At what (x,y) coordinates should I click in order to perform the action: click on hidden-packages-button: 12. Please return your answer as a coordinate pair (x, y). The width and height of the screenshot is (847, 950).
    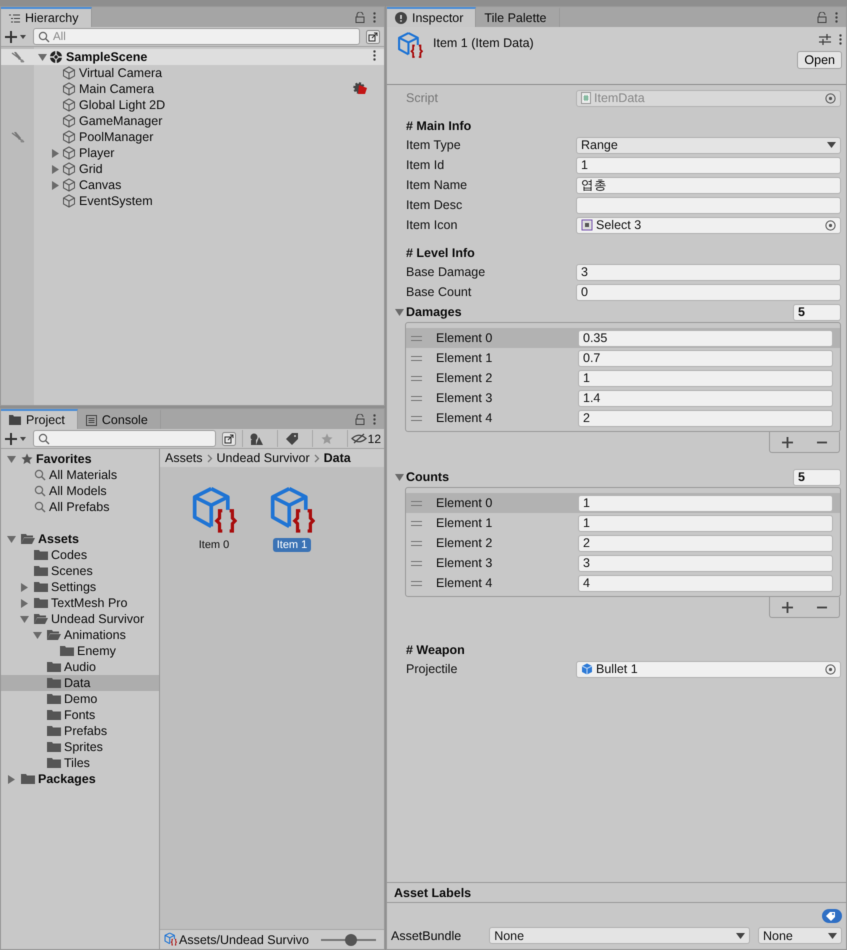
    Looking at the image, I should click on (365, 438).